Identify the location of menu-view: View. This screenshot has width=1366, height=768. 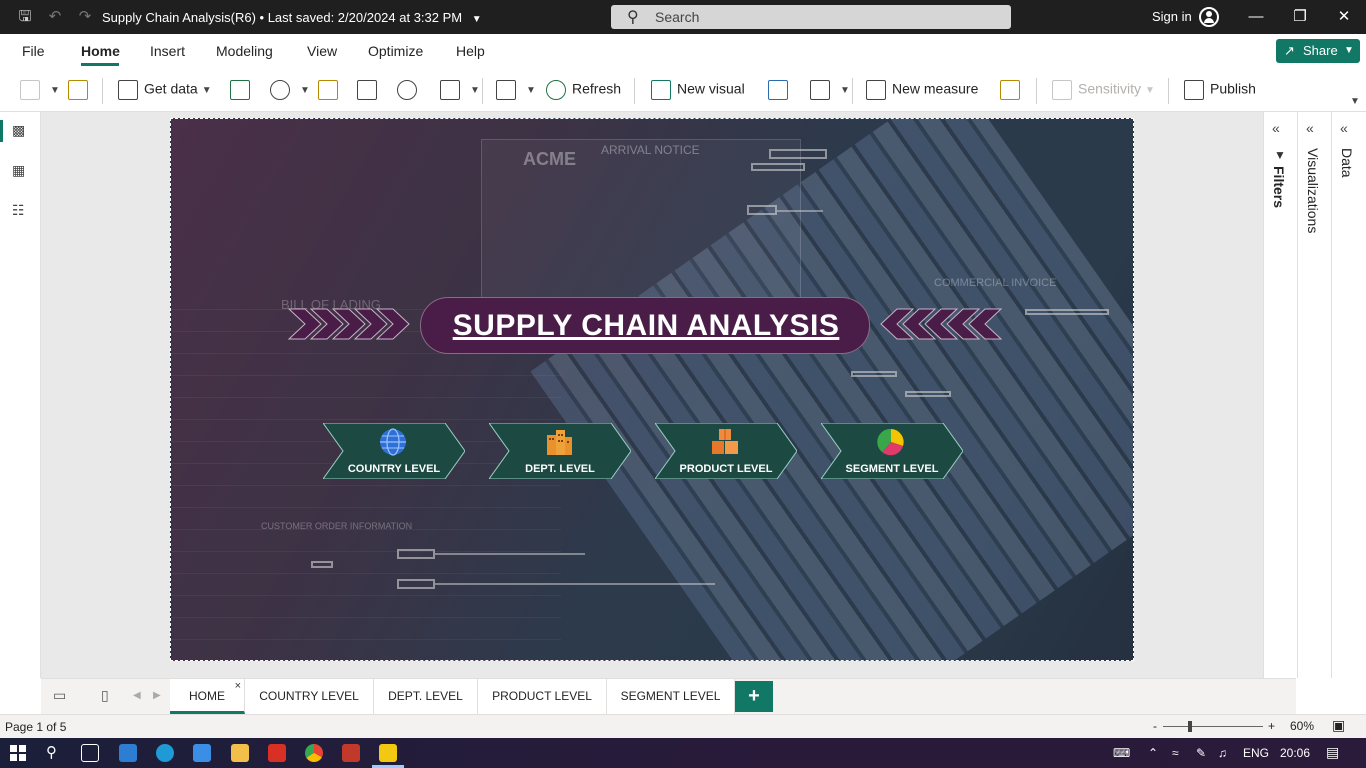
(322, 51).